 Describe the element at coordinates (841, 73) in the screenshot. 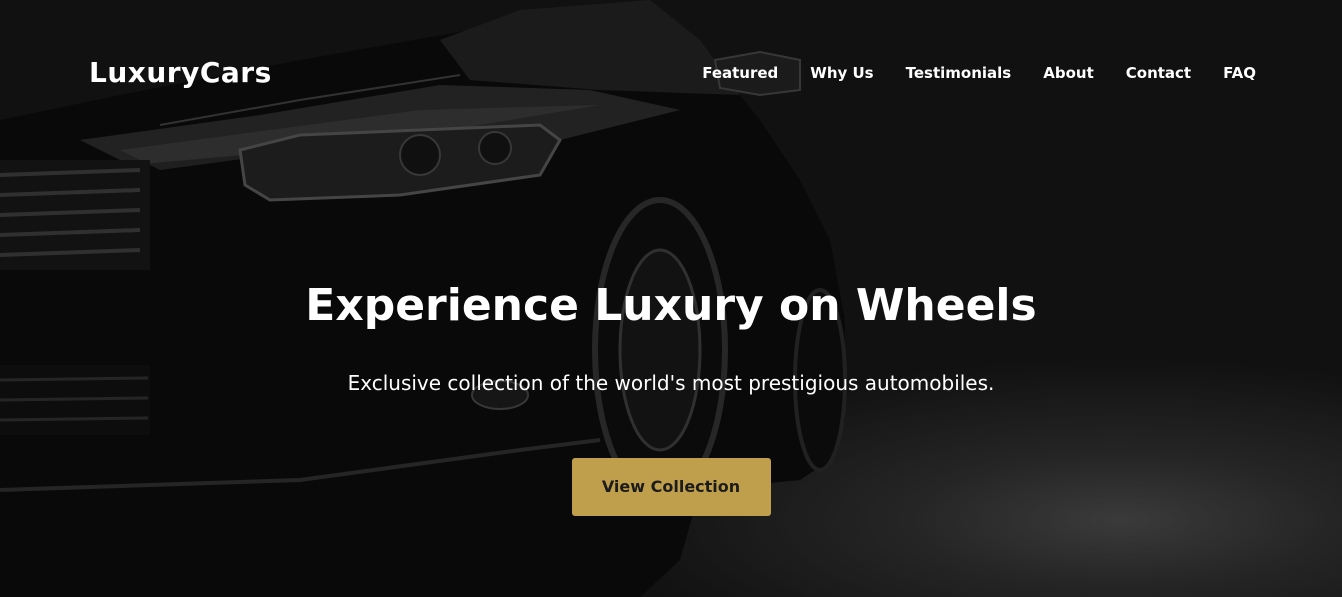

I see `nav-link-why-us: Why Us` at that location.